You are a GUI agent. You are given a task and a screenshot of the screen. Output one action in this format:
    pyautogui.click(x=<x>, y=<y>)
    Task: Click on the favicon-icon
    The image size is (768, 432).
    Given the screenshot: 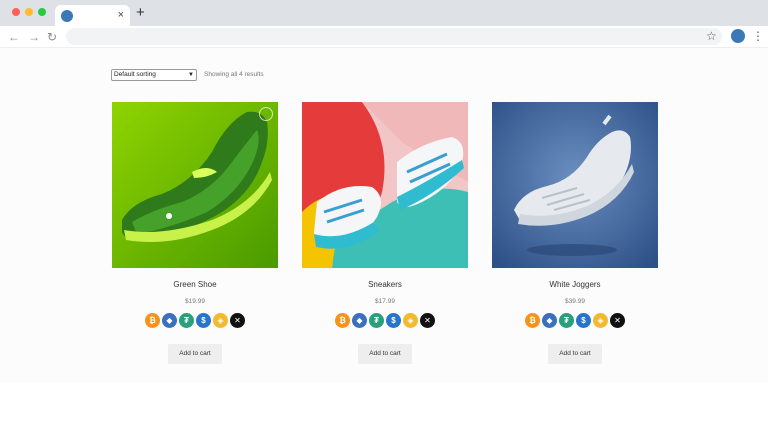 What is the action you would take?
    pyautogui.click(x=67, y=16)
    